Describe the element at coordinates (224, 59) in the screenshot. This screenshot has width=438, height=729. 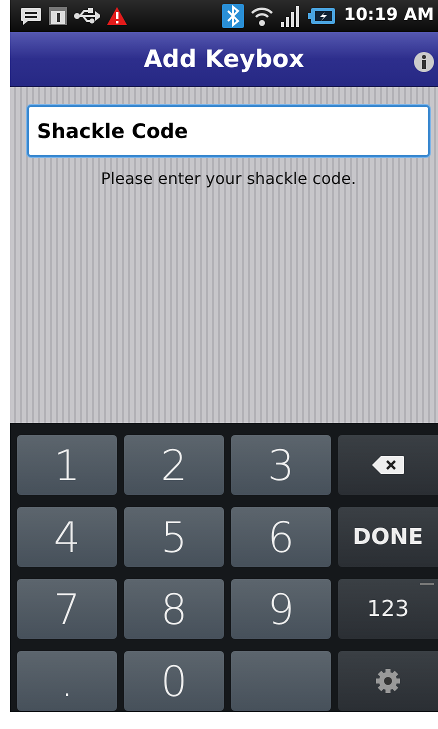
I see `screen-title: Add Keybox` at that location.